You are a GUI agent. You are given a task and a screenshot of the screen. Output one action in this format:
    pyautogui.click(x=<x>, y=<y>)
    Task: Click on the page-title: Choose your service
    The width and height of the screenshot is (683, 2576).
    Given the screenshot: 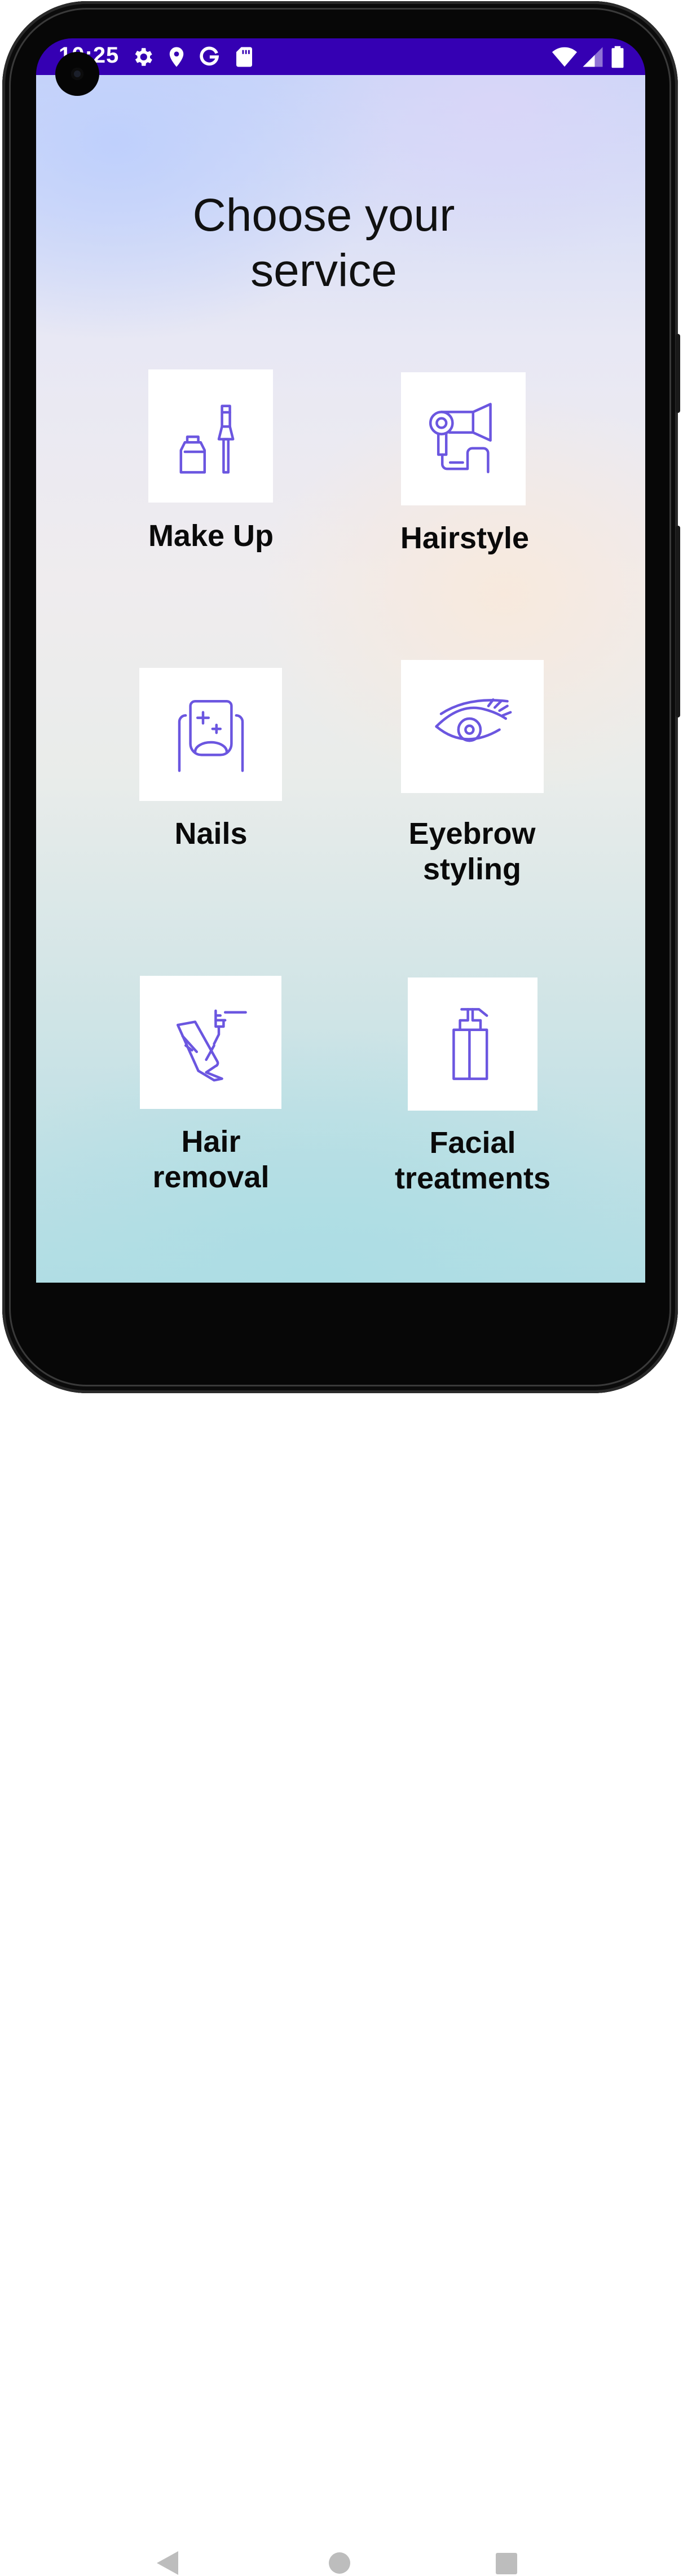 What is the action you would take?
    pyautogui.click(x=323, y=243)
    